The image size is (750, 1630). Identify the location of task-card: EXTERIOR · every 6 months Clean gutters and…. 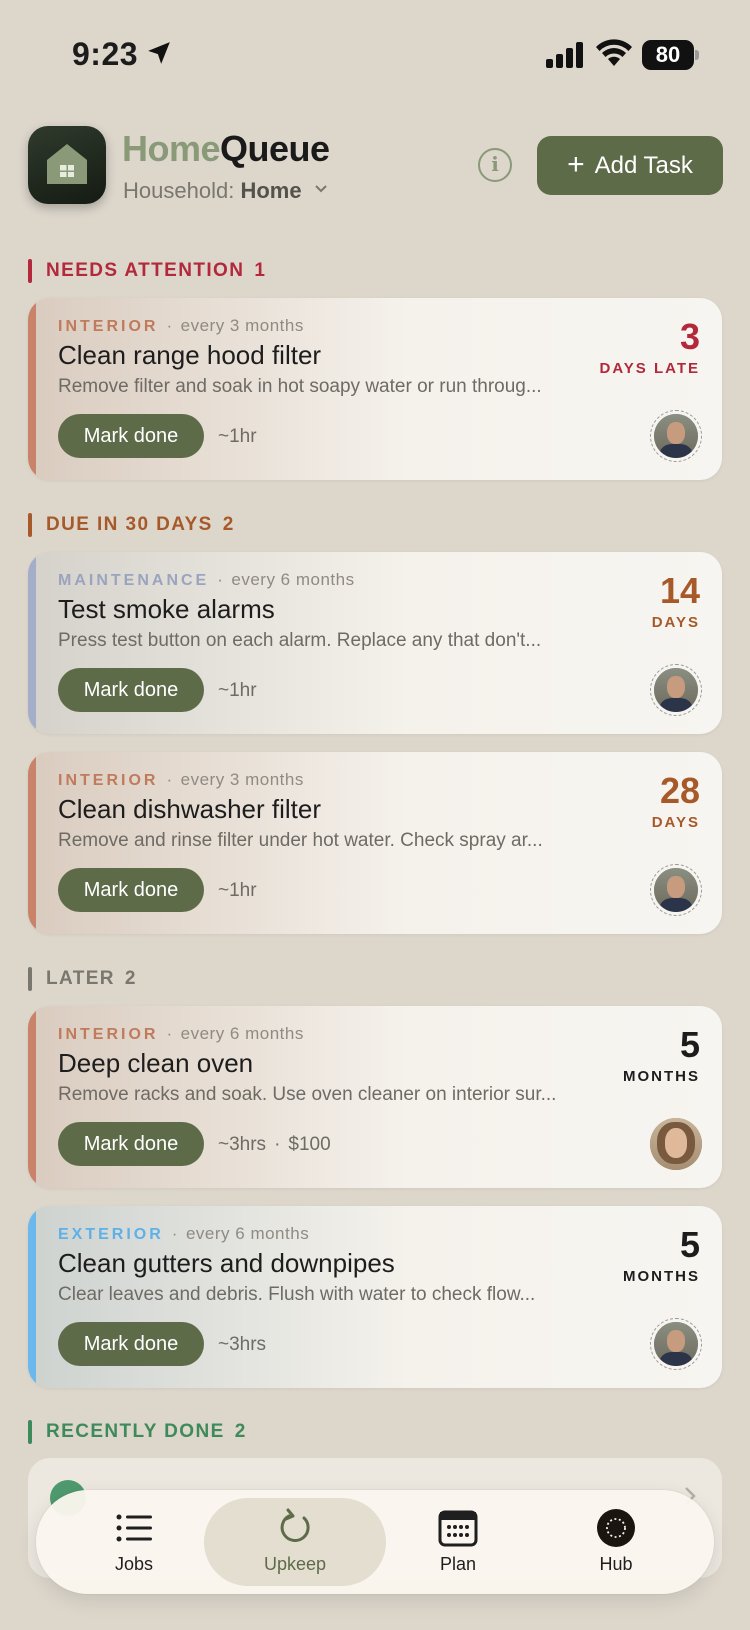
(375, 1297).